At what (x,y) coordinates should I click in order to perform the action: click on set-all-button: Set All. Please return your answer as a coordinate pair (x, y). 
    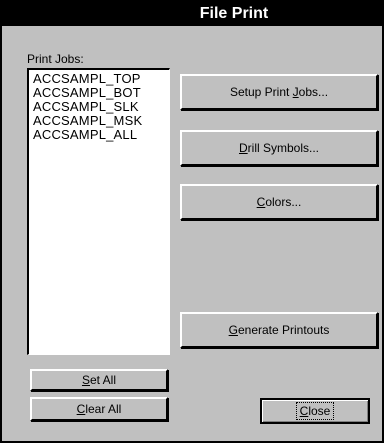
    Looking at the image, I should click on (99, 380).